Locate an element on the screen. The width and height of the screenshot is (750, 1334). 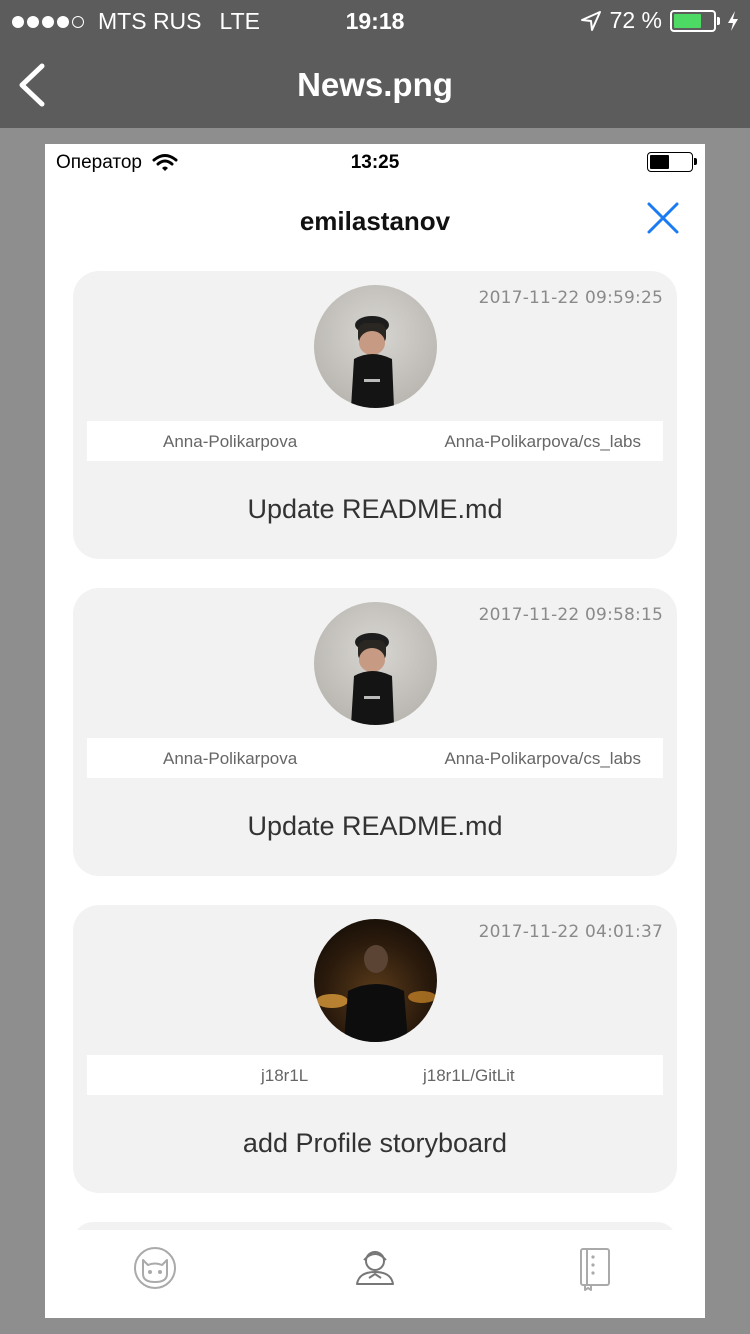
outer-navigation-bar: News.png is located at coordinates (375, 85).